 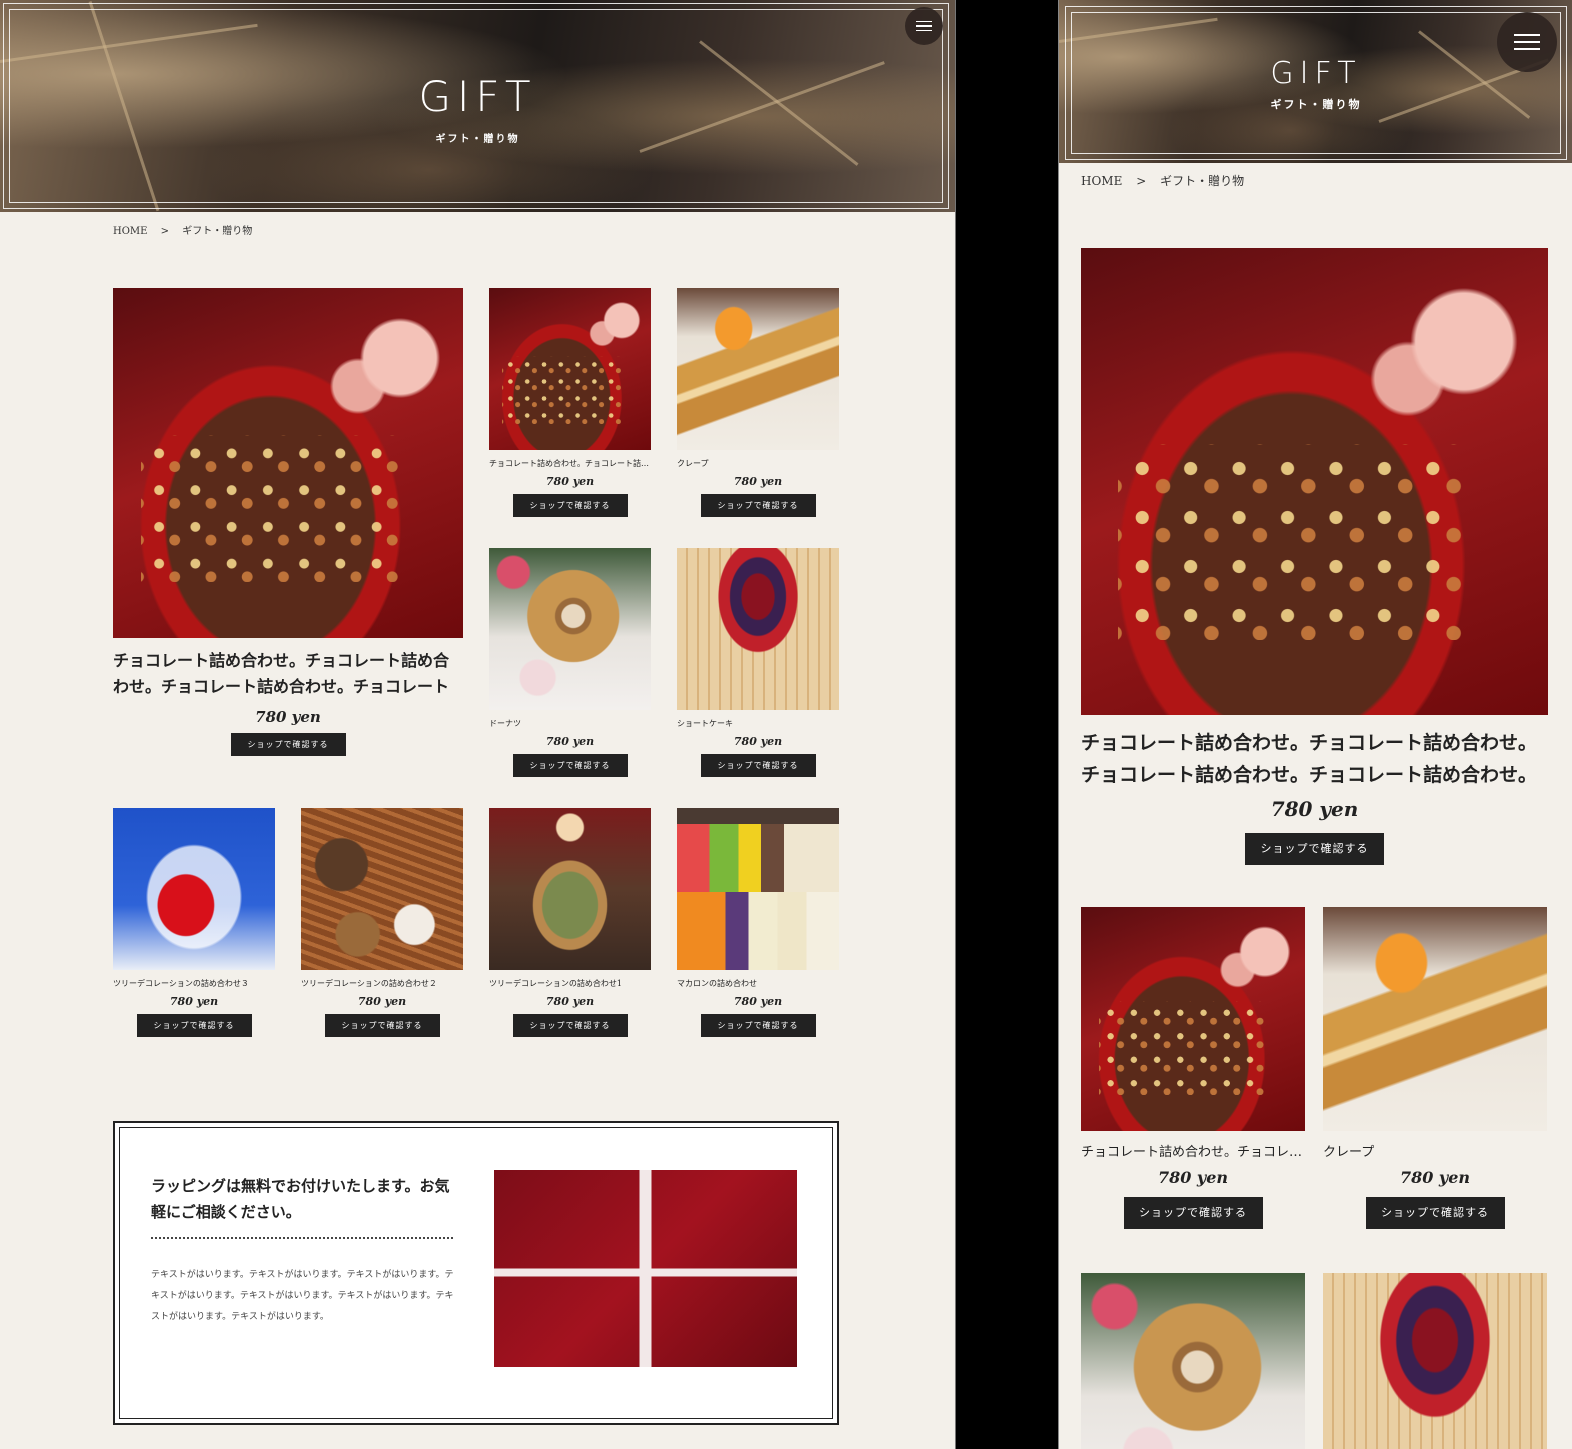 I want to click on product-card: ドーナツ 780 yen ショップで確認する, so click(x=570, y=662).